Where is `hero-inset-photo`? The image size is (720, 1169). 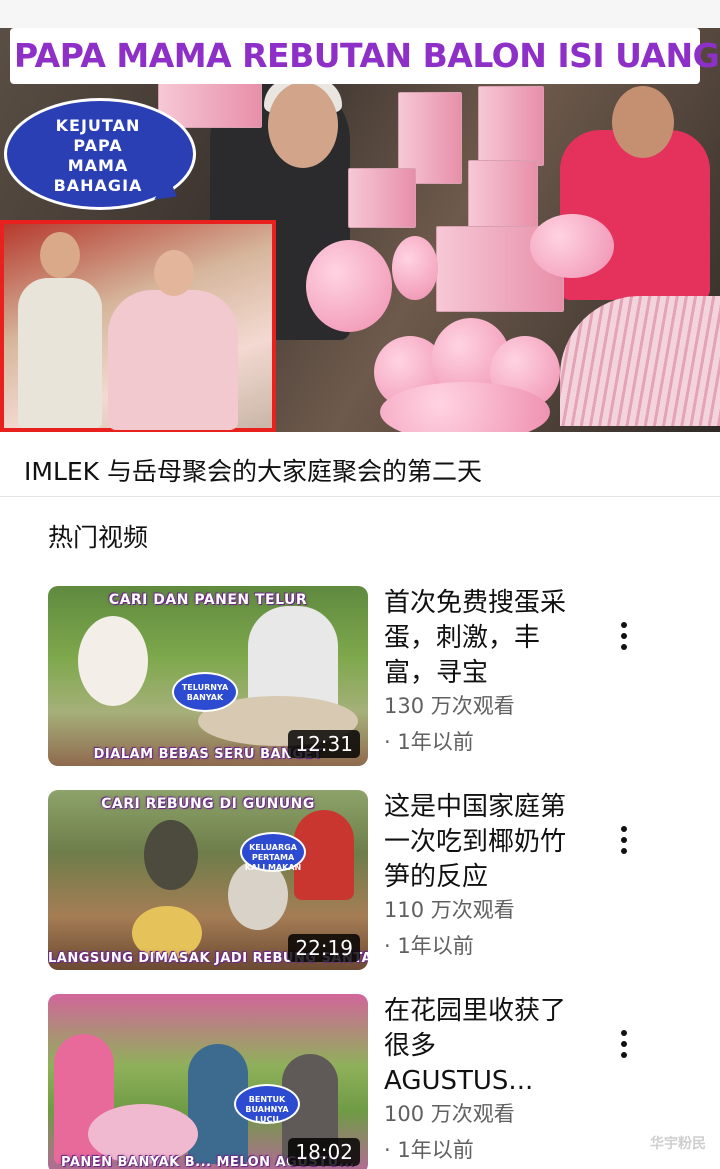 hero-inset-photo is located at coordinates (138, 326).